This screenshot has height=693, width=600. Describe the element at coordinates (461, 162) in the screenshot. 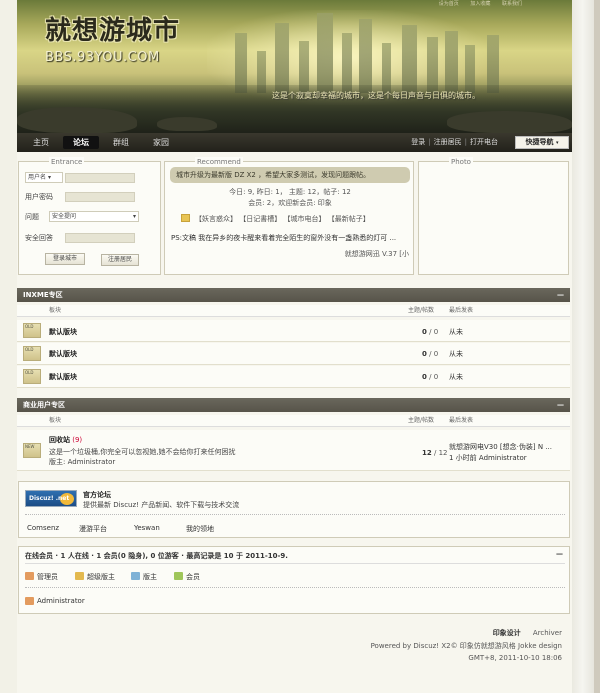

I see `photo-title: Photo` at that location.